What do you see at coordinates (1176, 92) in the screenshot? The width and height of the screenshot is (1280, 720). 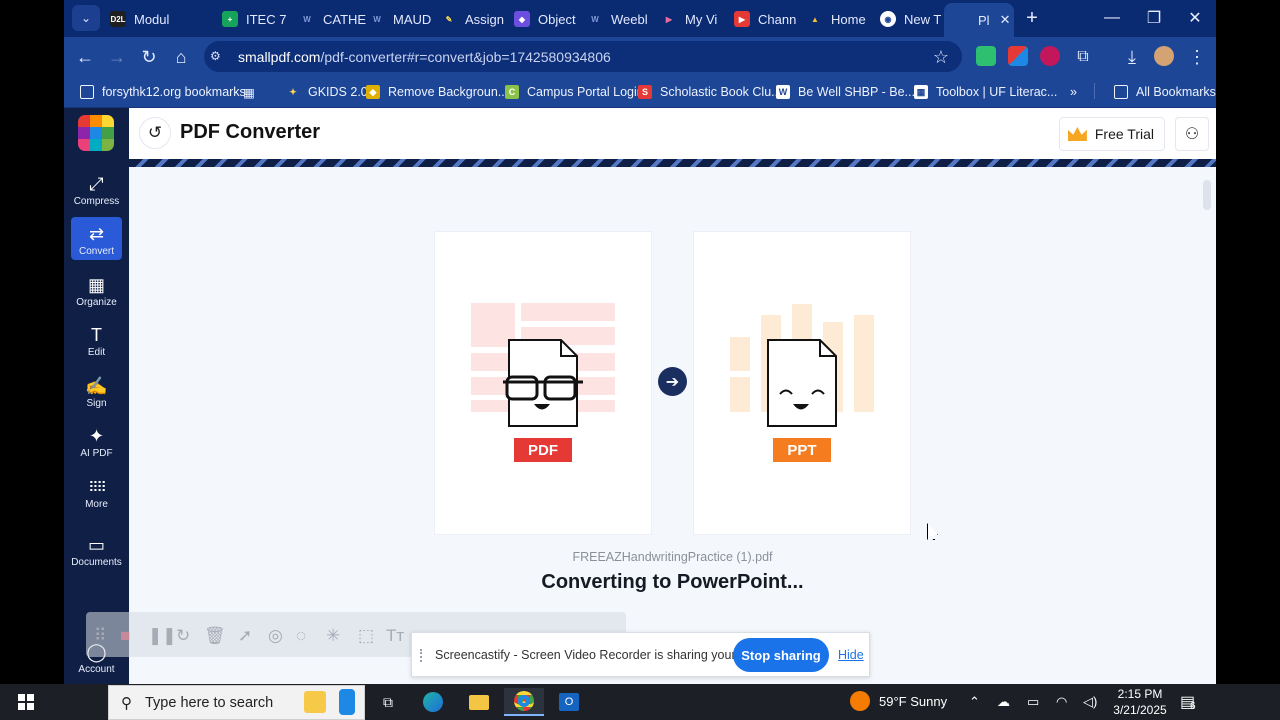 I see `all-bookmarks-label: All Bookmarks` at bounding box center [1176, 92].